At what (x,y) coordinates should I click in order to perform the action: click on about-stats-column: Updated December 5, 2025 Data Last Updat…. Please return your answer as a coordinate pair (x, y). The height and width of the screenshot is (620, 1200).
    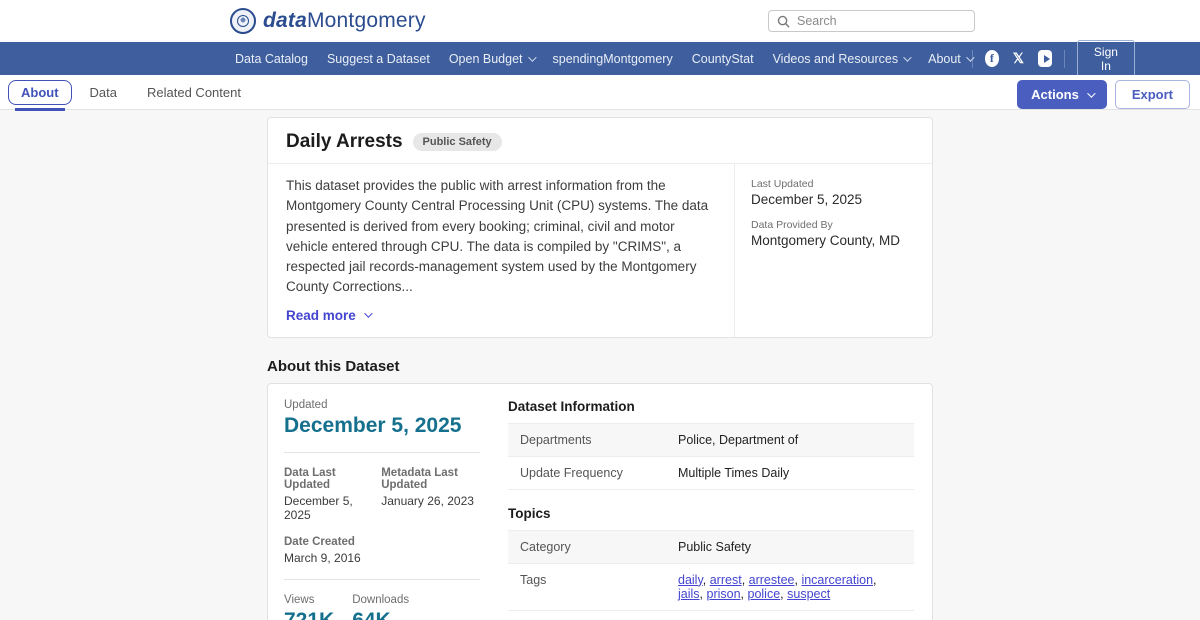
    Looking at the image, I should click on (382, 502).